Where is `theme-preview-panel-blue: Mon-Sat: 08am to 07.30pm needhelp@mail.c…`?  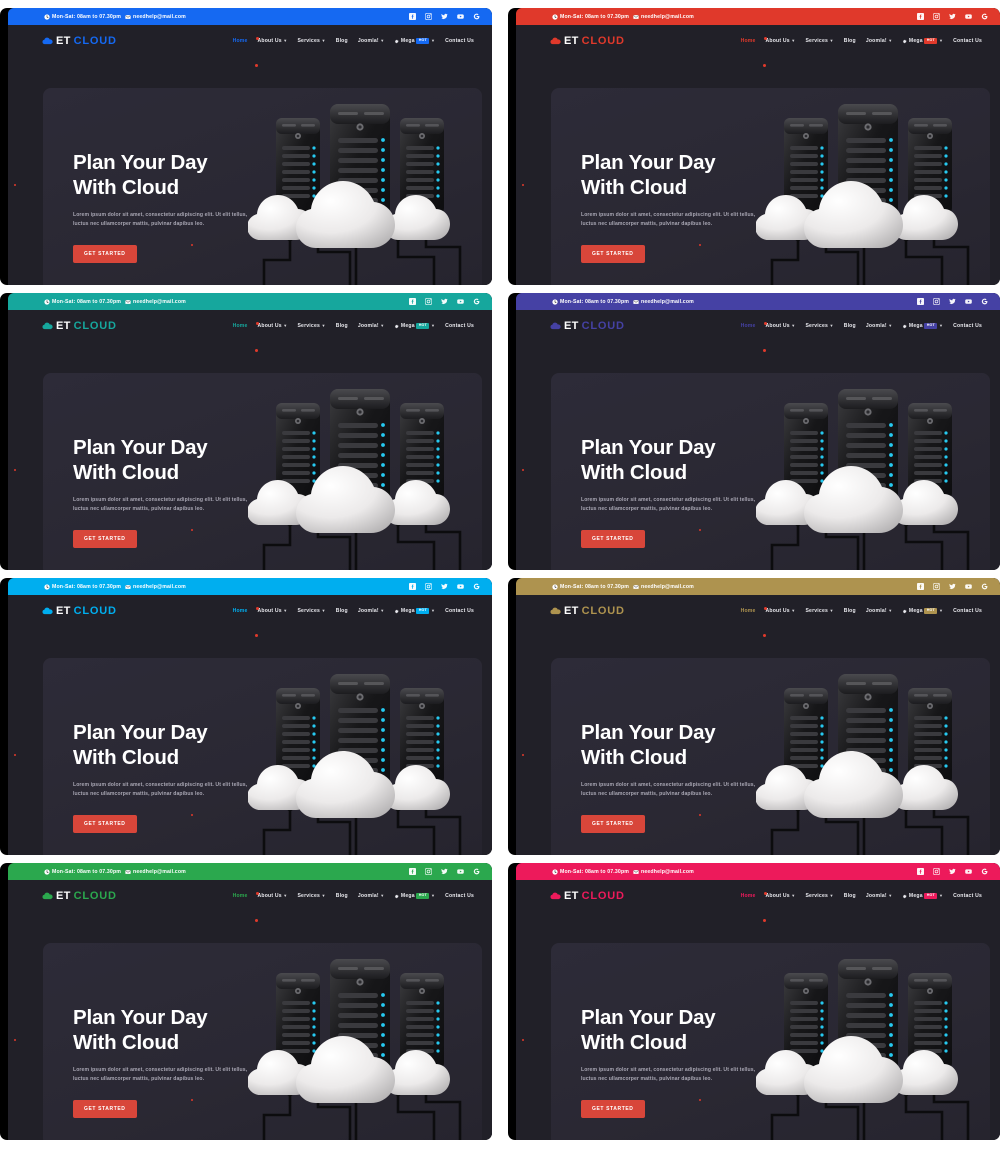 theme-preview-panel-blue: Mon-Sat: 08am to 07.30pm needhelp@mail.c… is located at coordinates (246, 146).